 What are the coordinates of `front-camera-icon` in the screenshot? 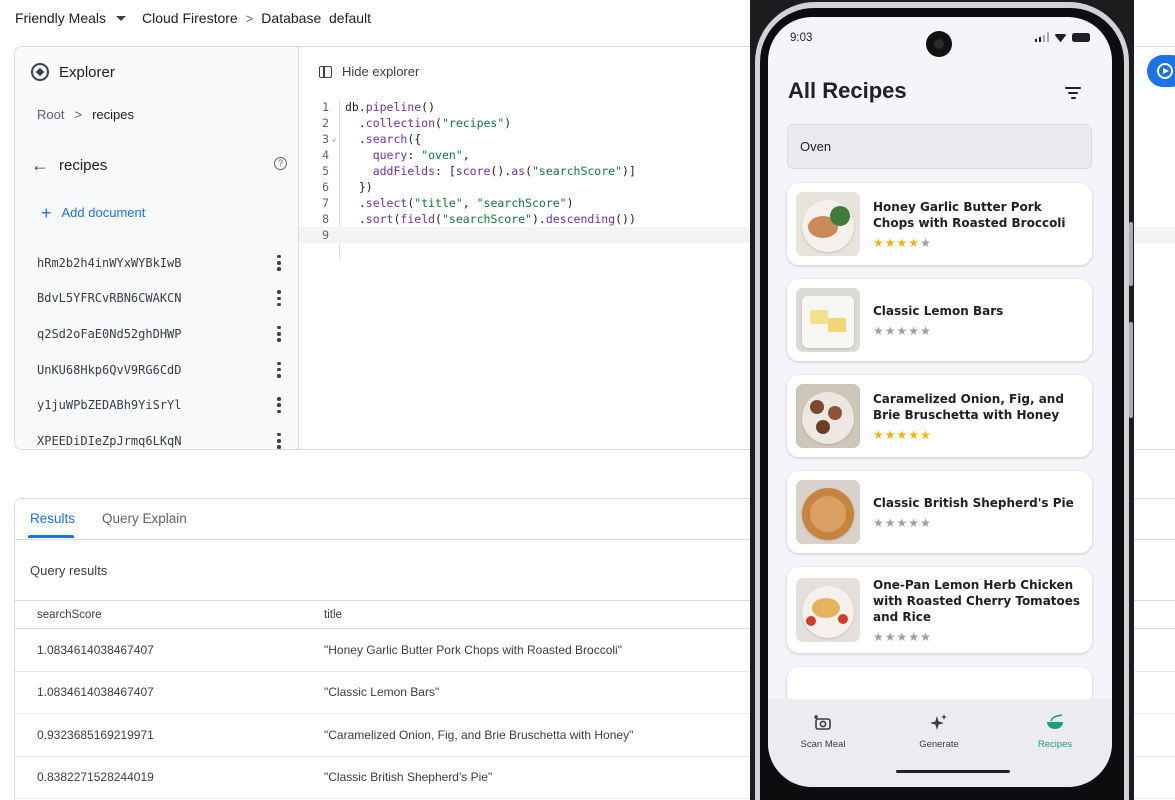 It's located at (939, 44).